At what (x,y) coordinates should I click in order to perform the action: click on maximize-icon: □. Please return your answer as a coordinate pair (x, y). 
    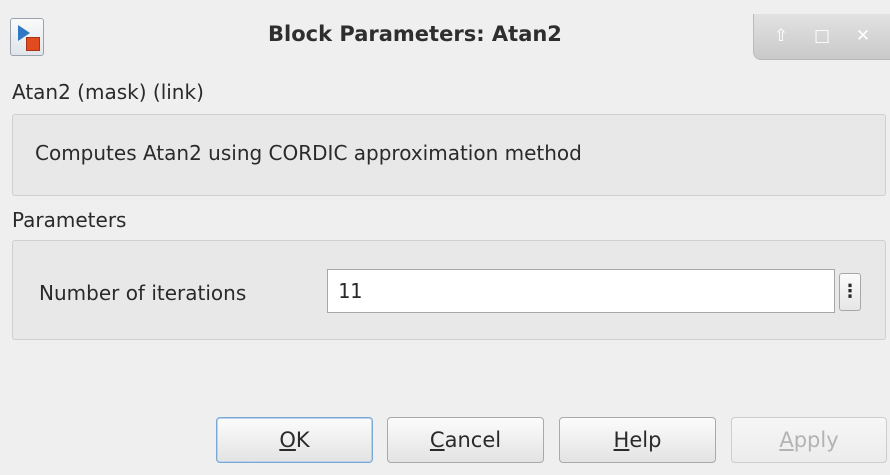
    Looking at the image, I should click on (822, 36).